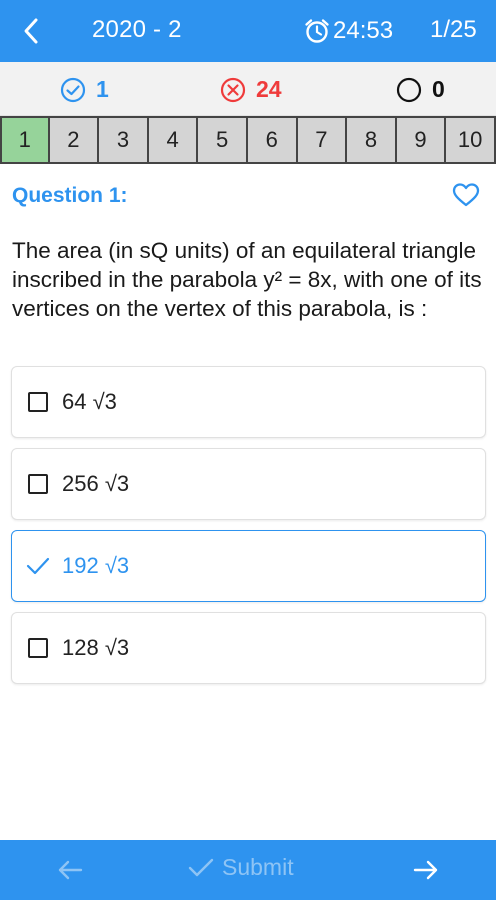 The width and height of the screenshot is (496, 900). Describe the element at coordinates (96, 647) in the screenshot. I see `answer-option-text: 128 √3` at that location.